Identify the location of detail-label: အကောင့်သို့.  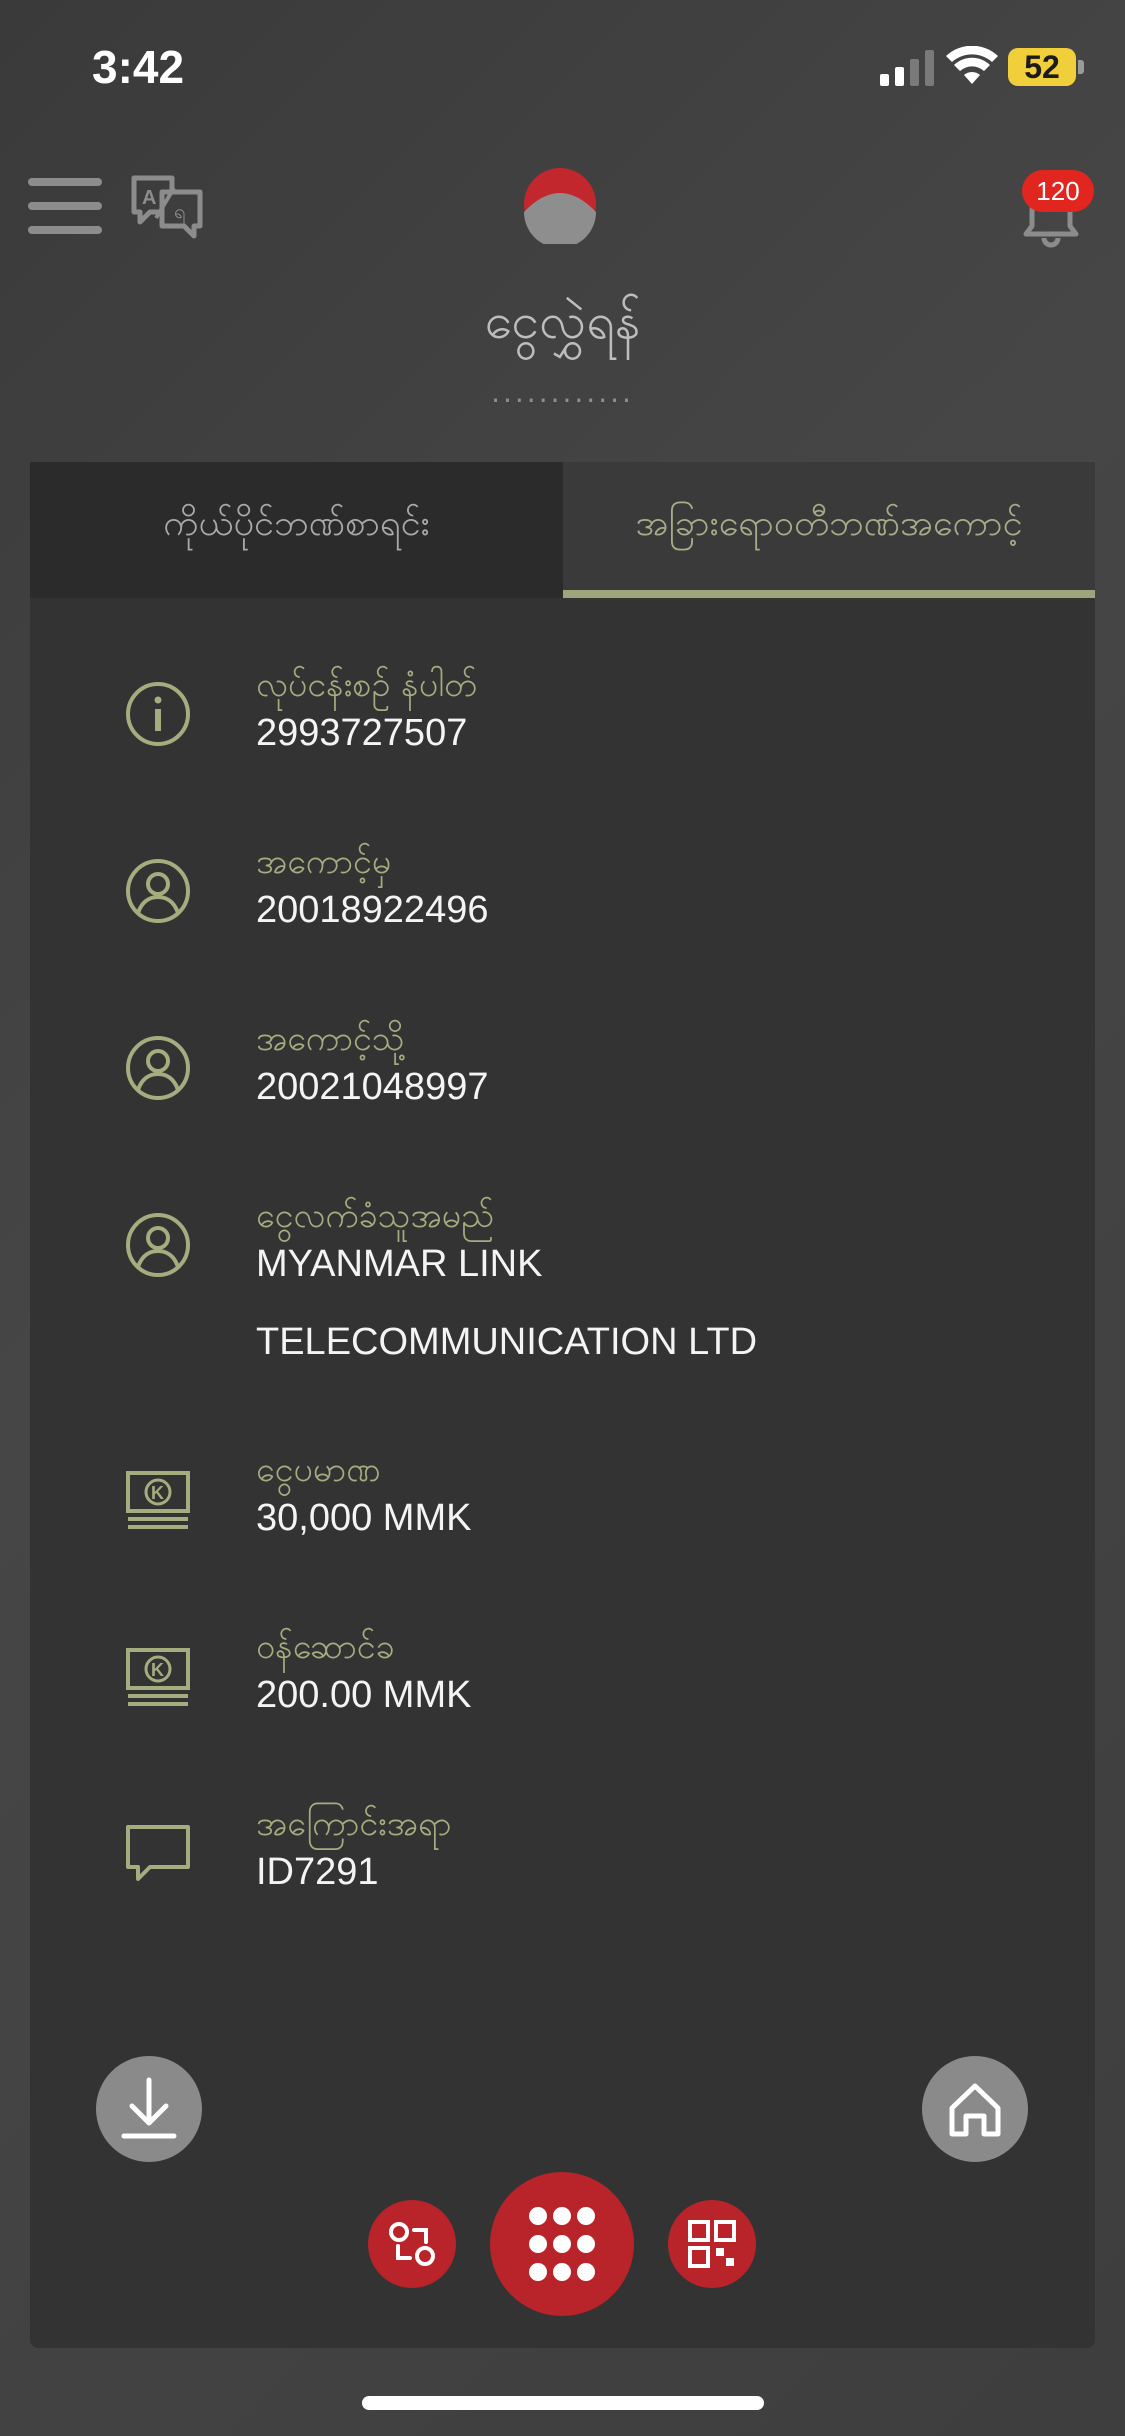
(330, 1039).